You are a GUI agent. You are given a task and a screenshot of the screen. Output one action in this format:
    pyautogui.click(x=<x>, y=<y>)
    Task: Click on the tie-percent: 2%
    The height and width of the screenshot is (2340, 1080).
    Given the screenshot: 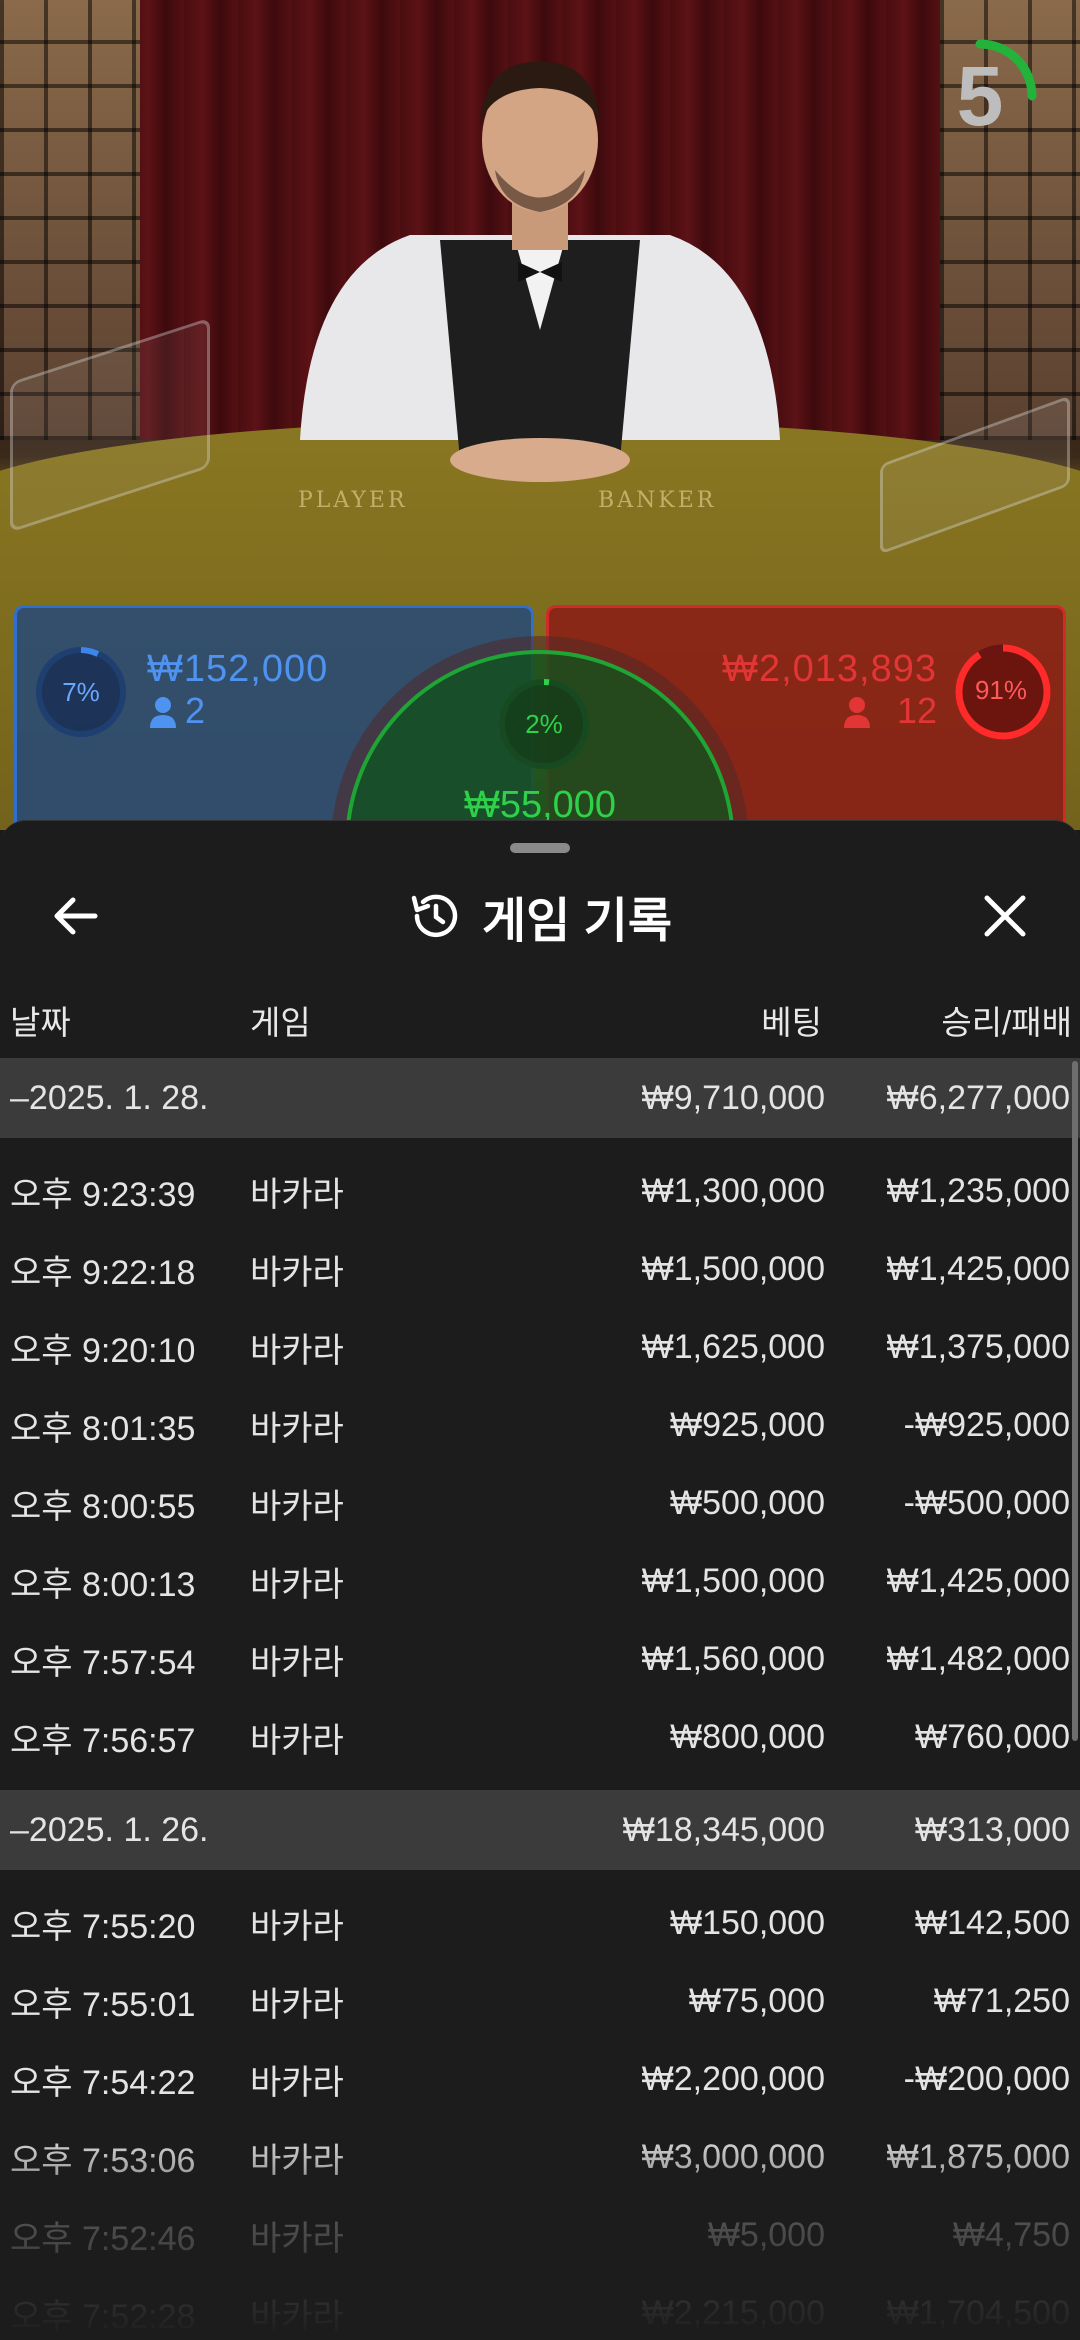 What is the action you would take?
    pyautogui.click(x=544, y=723)
    